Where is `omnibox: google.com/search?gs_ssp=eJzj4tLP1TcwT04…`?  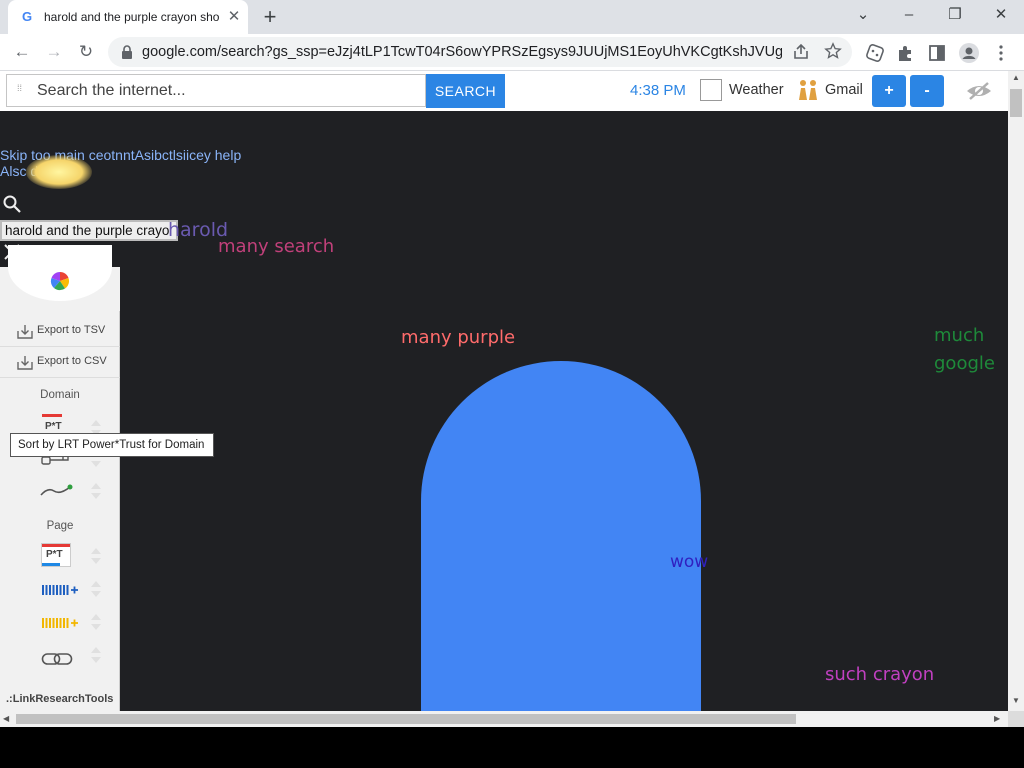
omnibox: google.com/search?gs_ssp=eJzj4tLP1TcwT04… is located at coordinates (480, 52).